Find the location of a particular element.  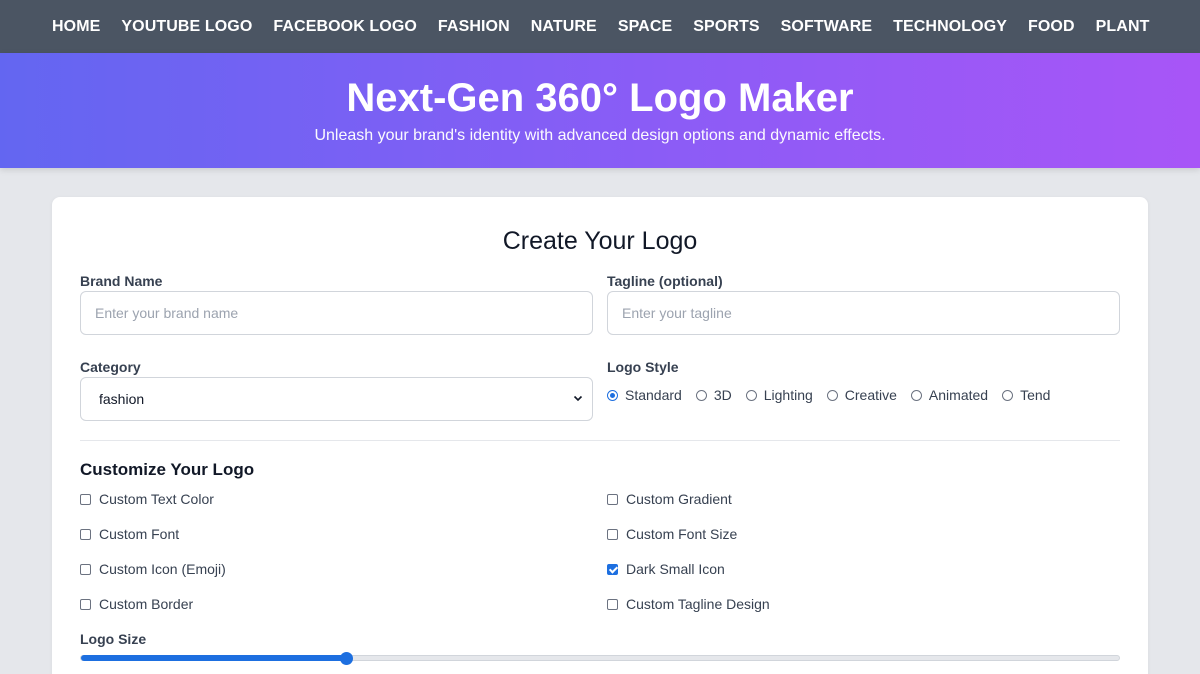

custom-font-option: Custom Font is located at coordinates (129, 534).